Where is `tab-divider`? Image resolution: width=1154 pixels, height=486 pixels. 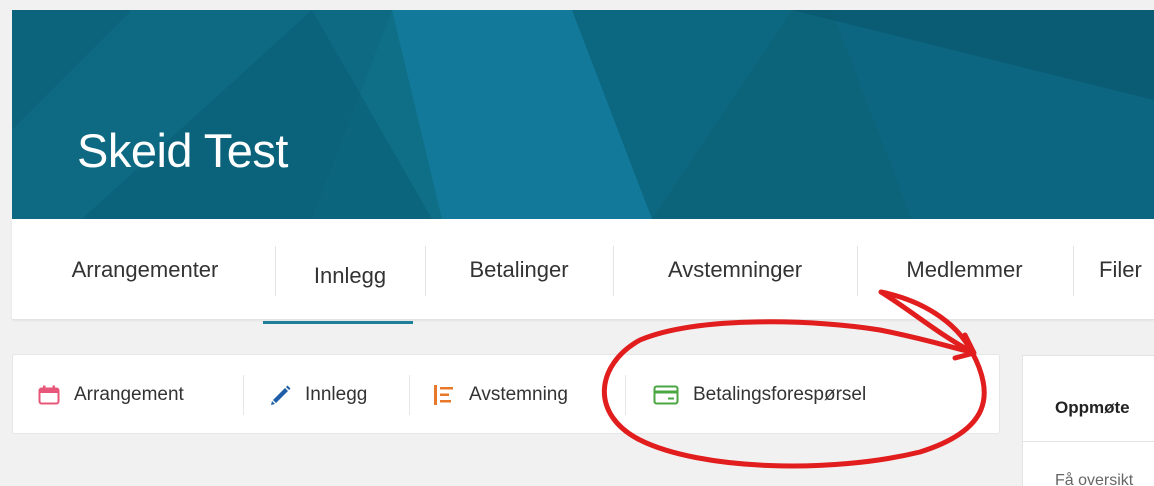 tab-divider is located at coordinates (1073, 271).